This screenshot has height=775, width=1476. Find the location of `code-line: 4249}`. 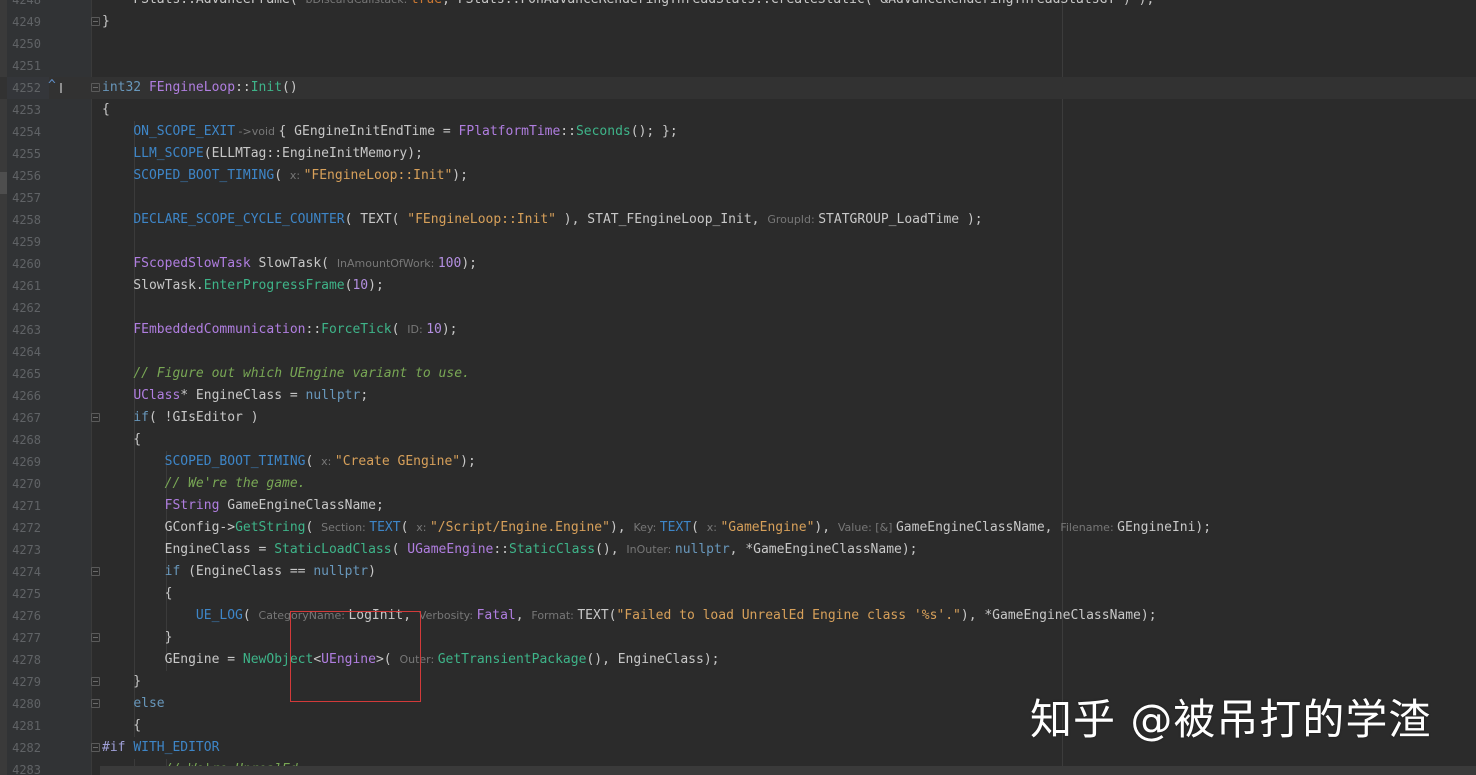

code-line: 4249} is located at coordinates (738, 22).